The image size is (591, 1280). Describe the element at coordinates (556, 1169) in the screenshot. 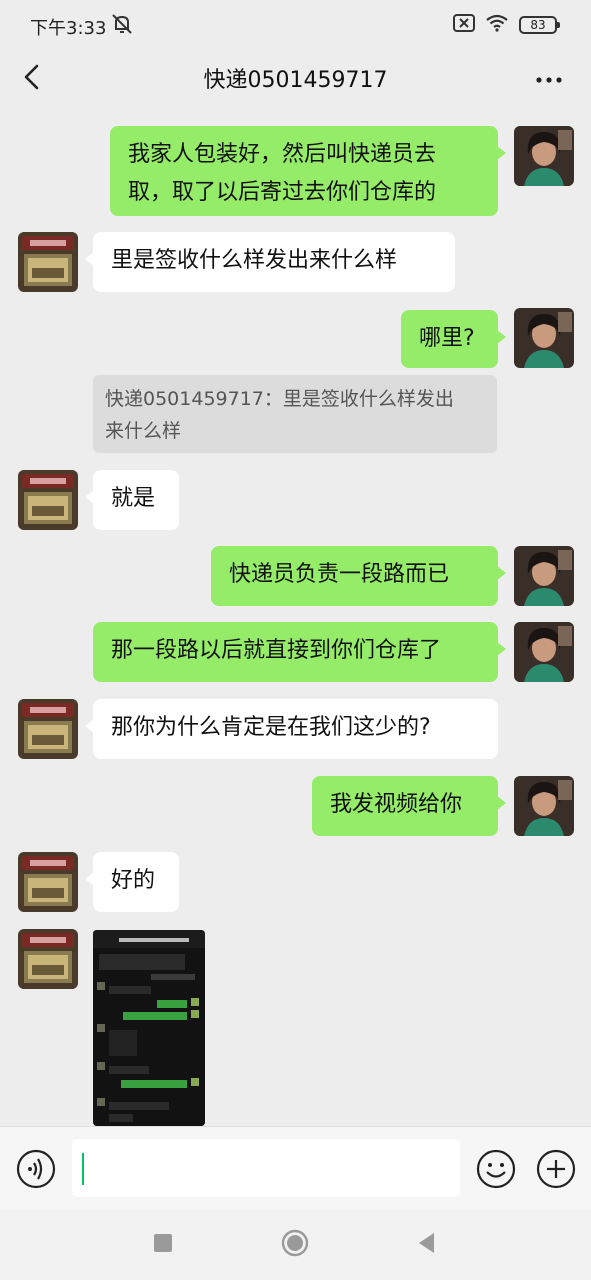

I see `plus-icon` at that location.